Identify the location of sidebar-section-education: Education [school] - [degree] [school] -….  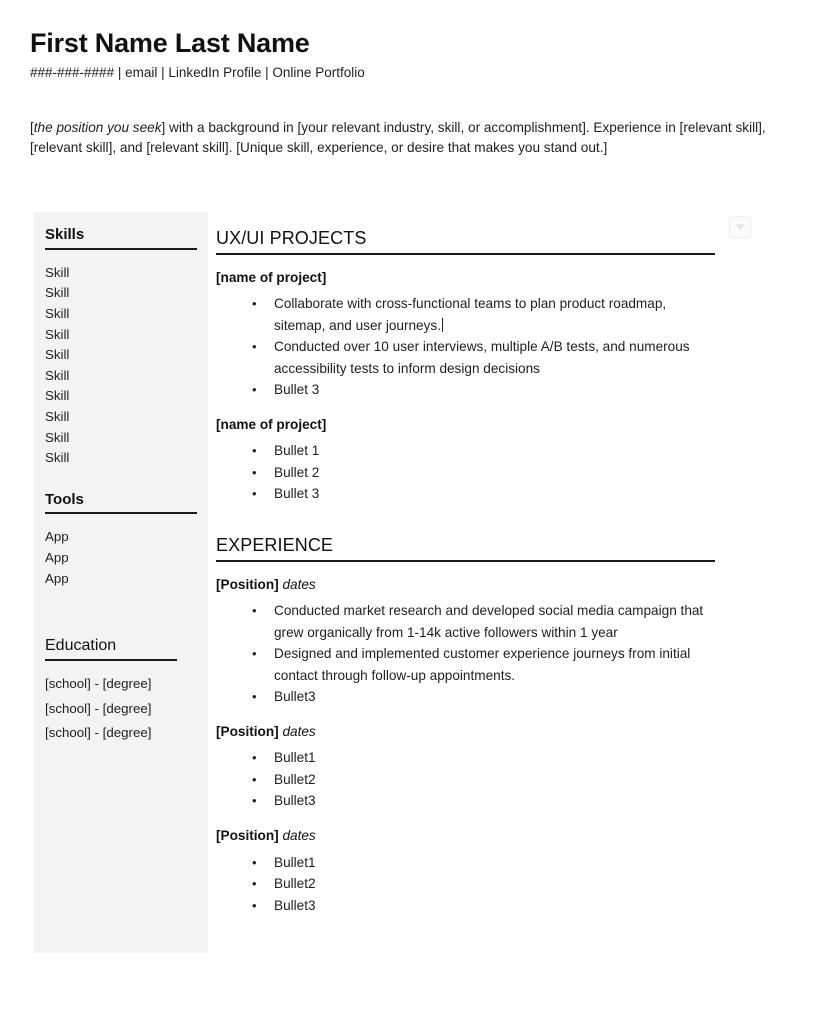
(121, 691).